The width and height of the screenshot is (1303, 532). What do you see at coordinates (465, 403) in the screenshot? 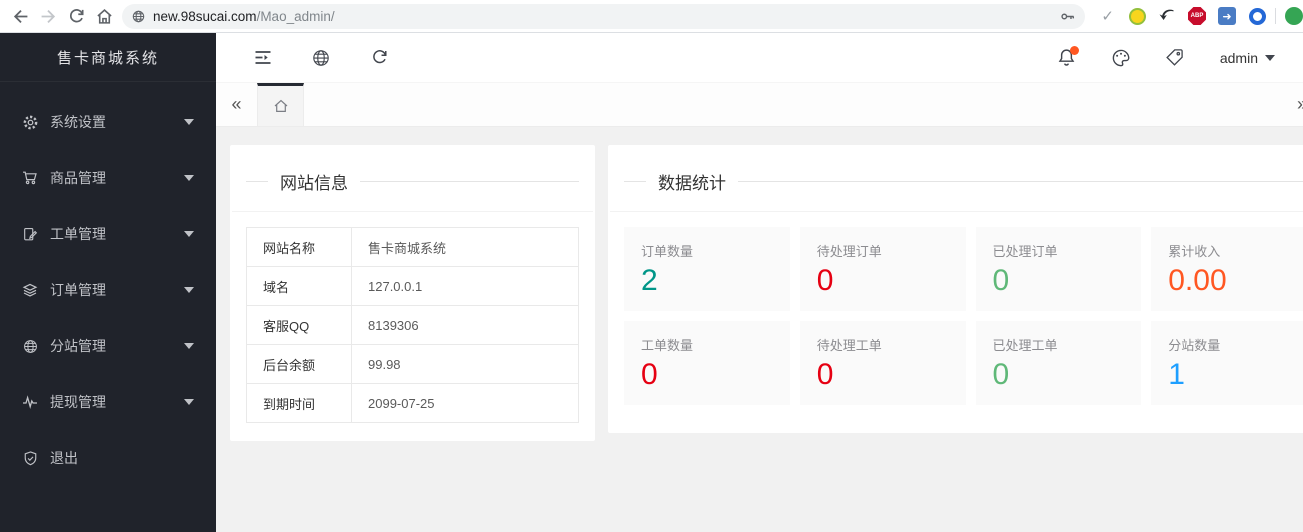
I see `info-value: 2099-07-25` at bounding box center [465, 403].